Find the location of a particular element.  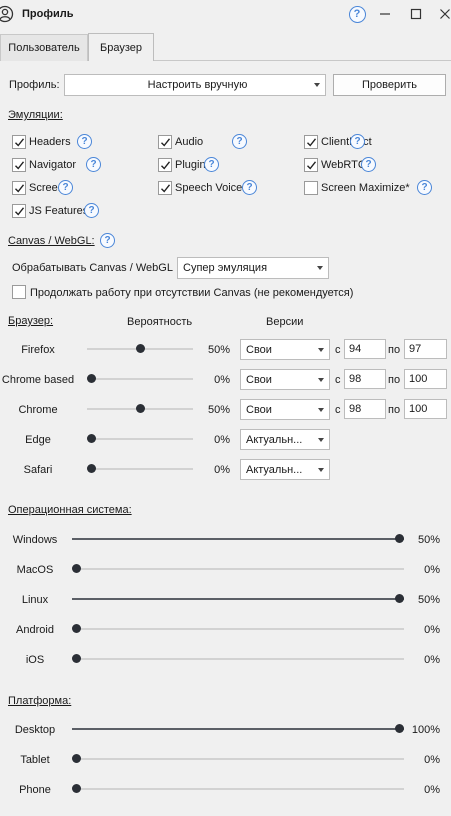

os-windows-label: Windows is located at coordinates (35, 540).